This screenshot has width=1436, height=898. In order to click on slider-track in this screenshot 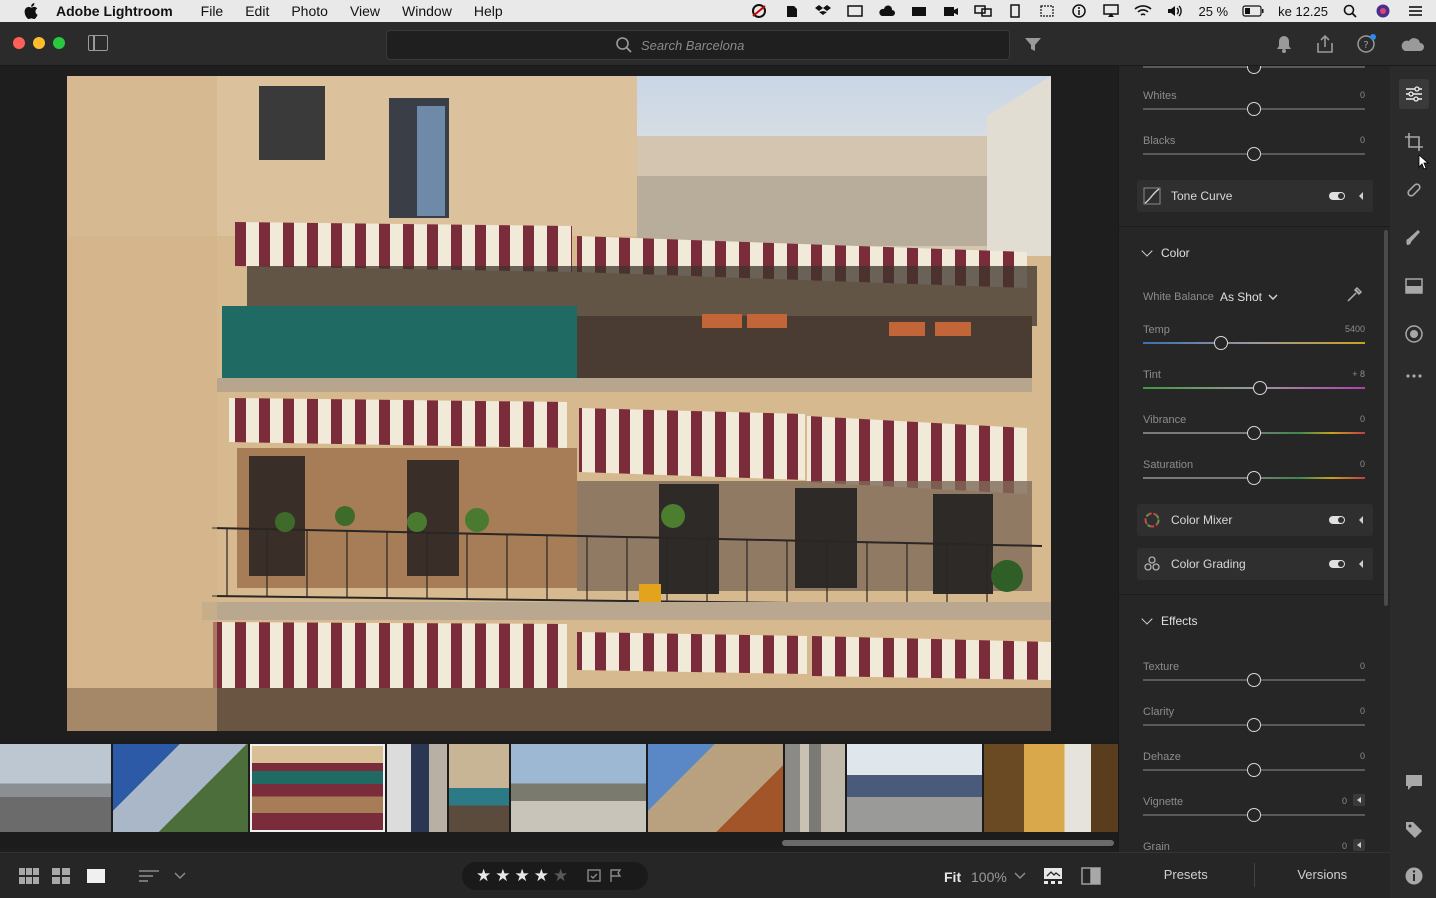, I will do `click(1254, 343)`.